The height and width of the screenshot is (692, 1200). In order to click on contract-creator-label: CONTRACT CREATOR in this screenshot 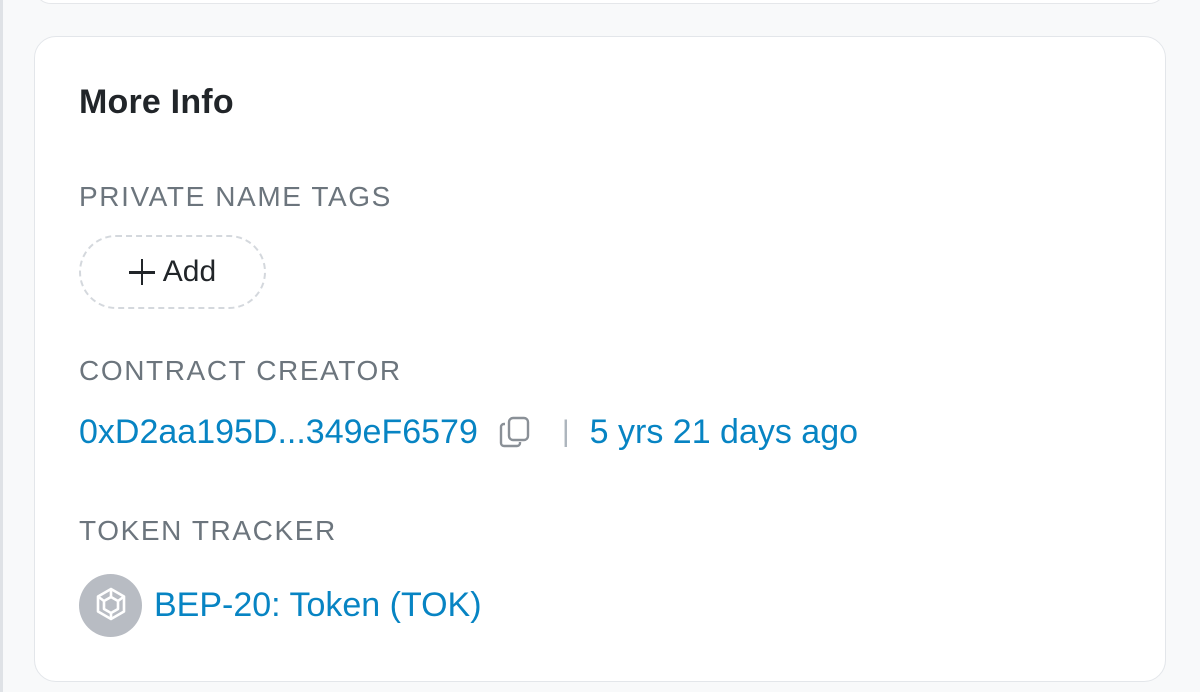, I will do `click(240, 370)`.